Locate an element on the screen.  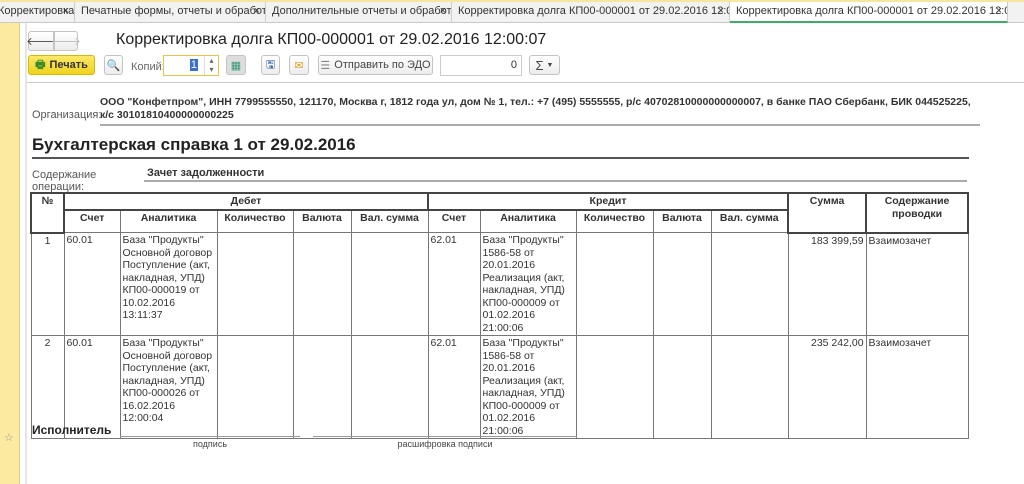
email-button: ✉ is located at coordinates (299, 65).